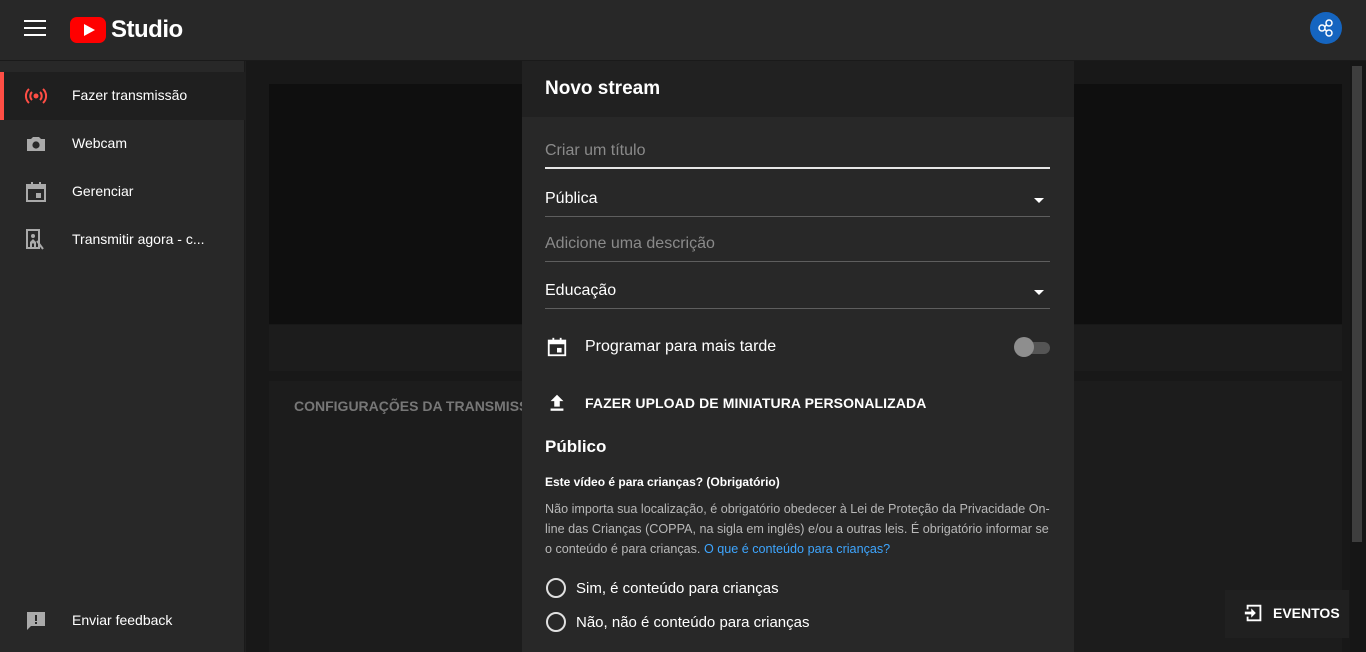 The image size is (1366, 652). What do you see at coordinates (797, 347) in the screenshot?
I see `schedule-row: Programar para mais tarde` at bounding box center [797, 347].